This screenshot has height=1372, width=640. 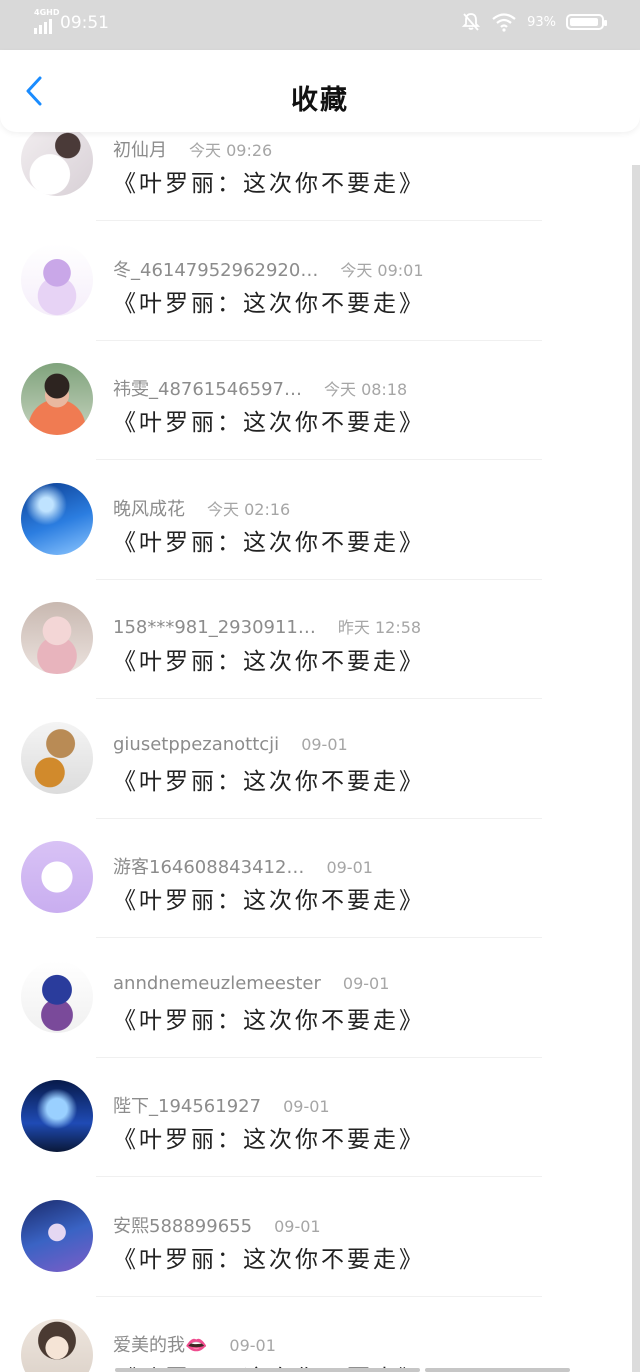 What do you see at coordinates (320, 100) in the screenshot?
I see `page-title: 收藏` at bounding box center [320, 100].